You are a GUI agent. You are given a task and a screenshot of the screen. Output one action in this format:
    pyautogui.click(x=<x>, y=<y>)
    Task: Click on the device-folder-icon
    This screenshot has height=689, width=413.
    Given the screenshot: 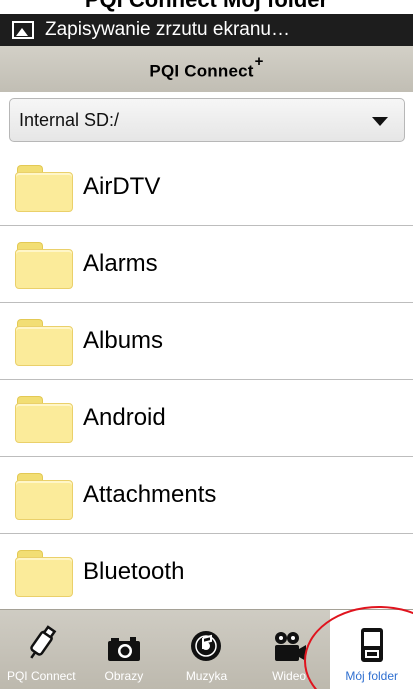 What is the action you would take?
    pyautogui.click(x=371, y=645)
    